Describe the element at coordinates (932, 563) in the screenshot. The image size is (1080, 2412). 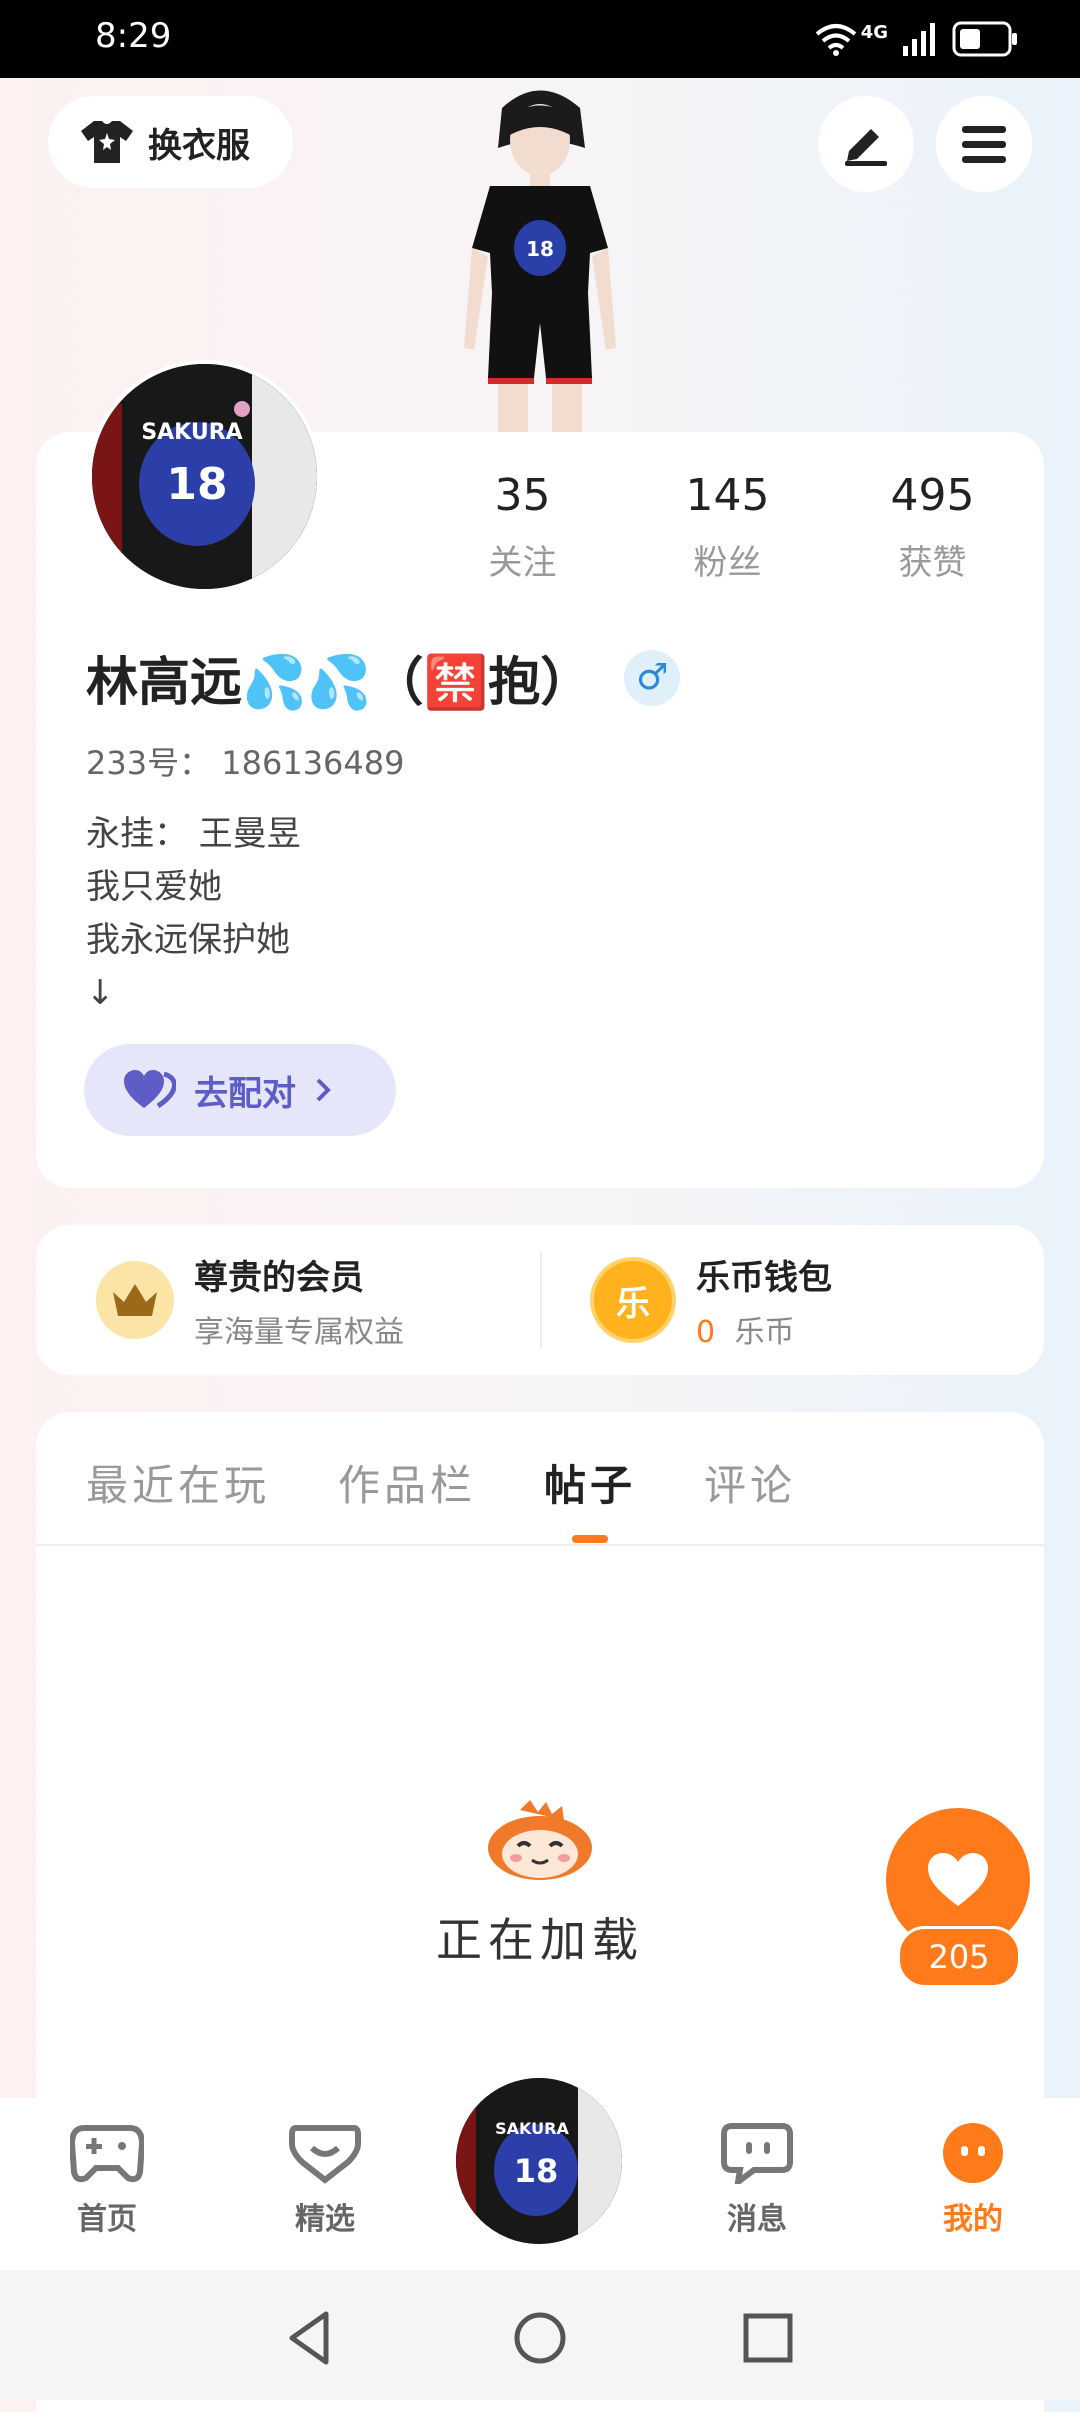
I see `stat-label: 获赞` at that location.